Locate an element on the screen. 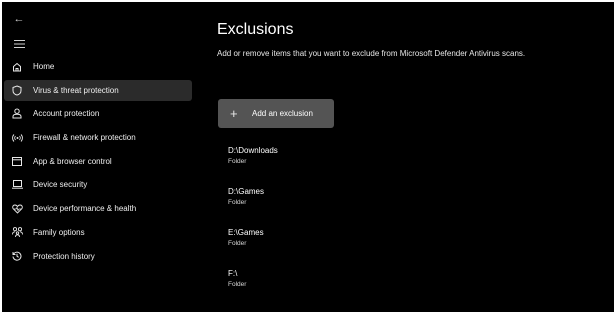 The image size is (616, 314). exclusion-path: E:\Games is located at coordinates (246, 232).